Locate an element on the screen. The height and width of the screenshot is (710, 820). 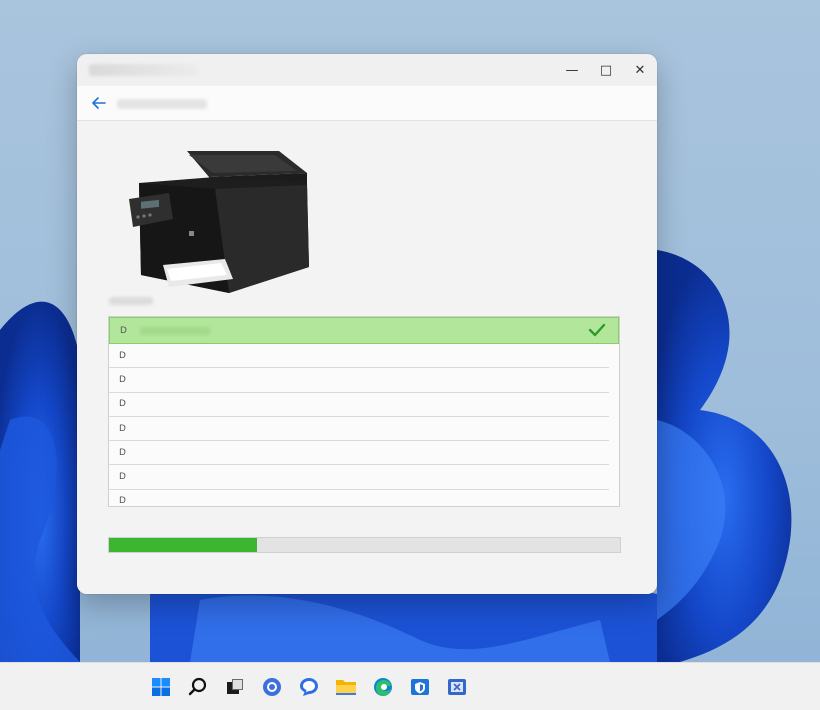
search-icon is located at coordinates (198, 687).